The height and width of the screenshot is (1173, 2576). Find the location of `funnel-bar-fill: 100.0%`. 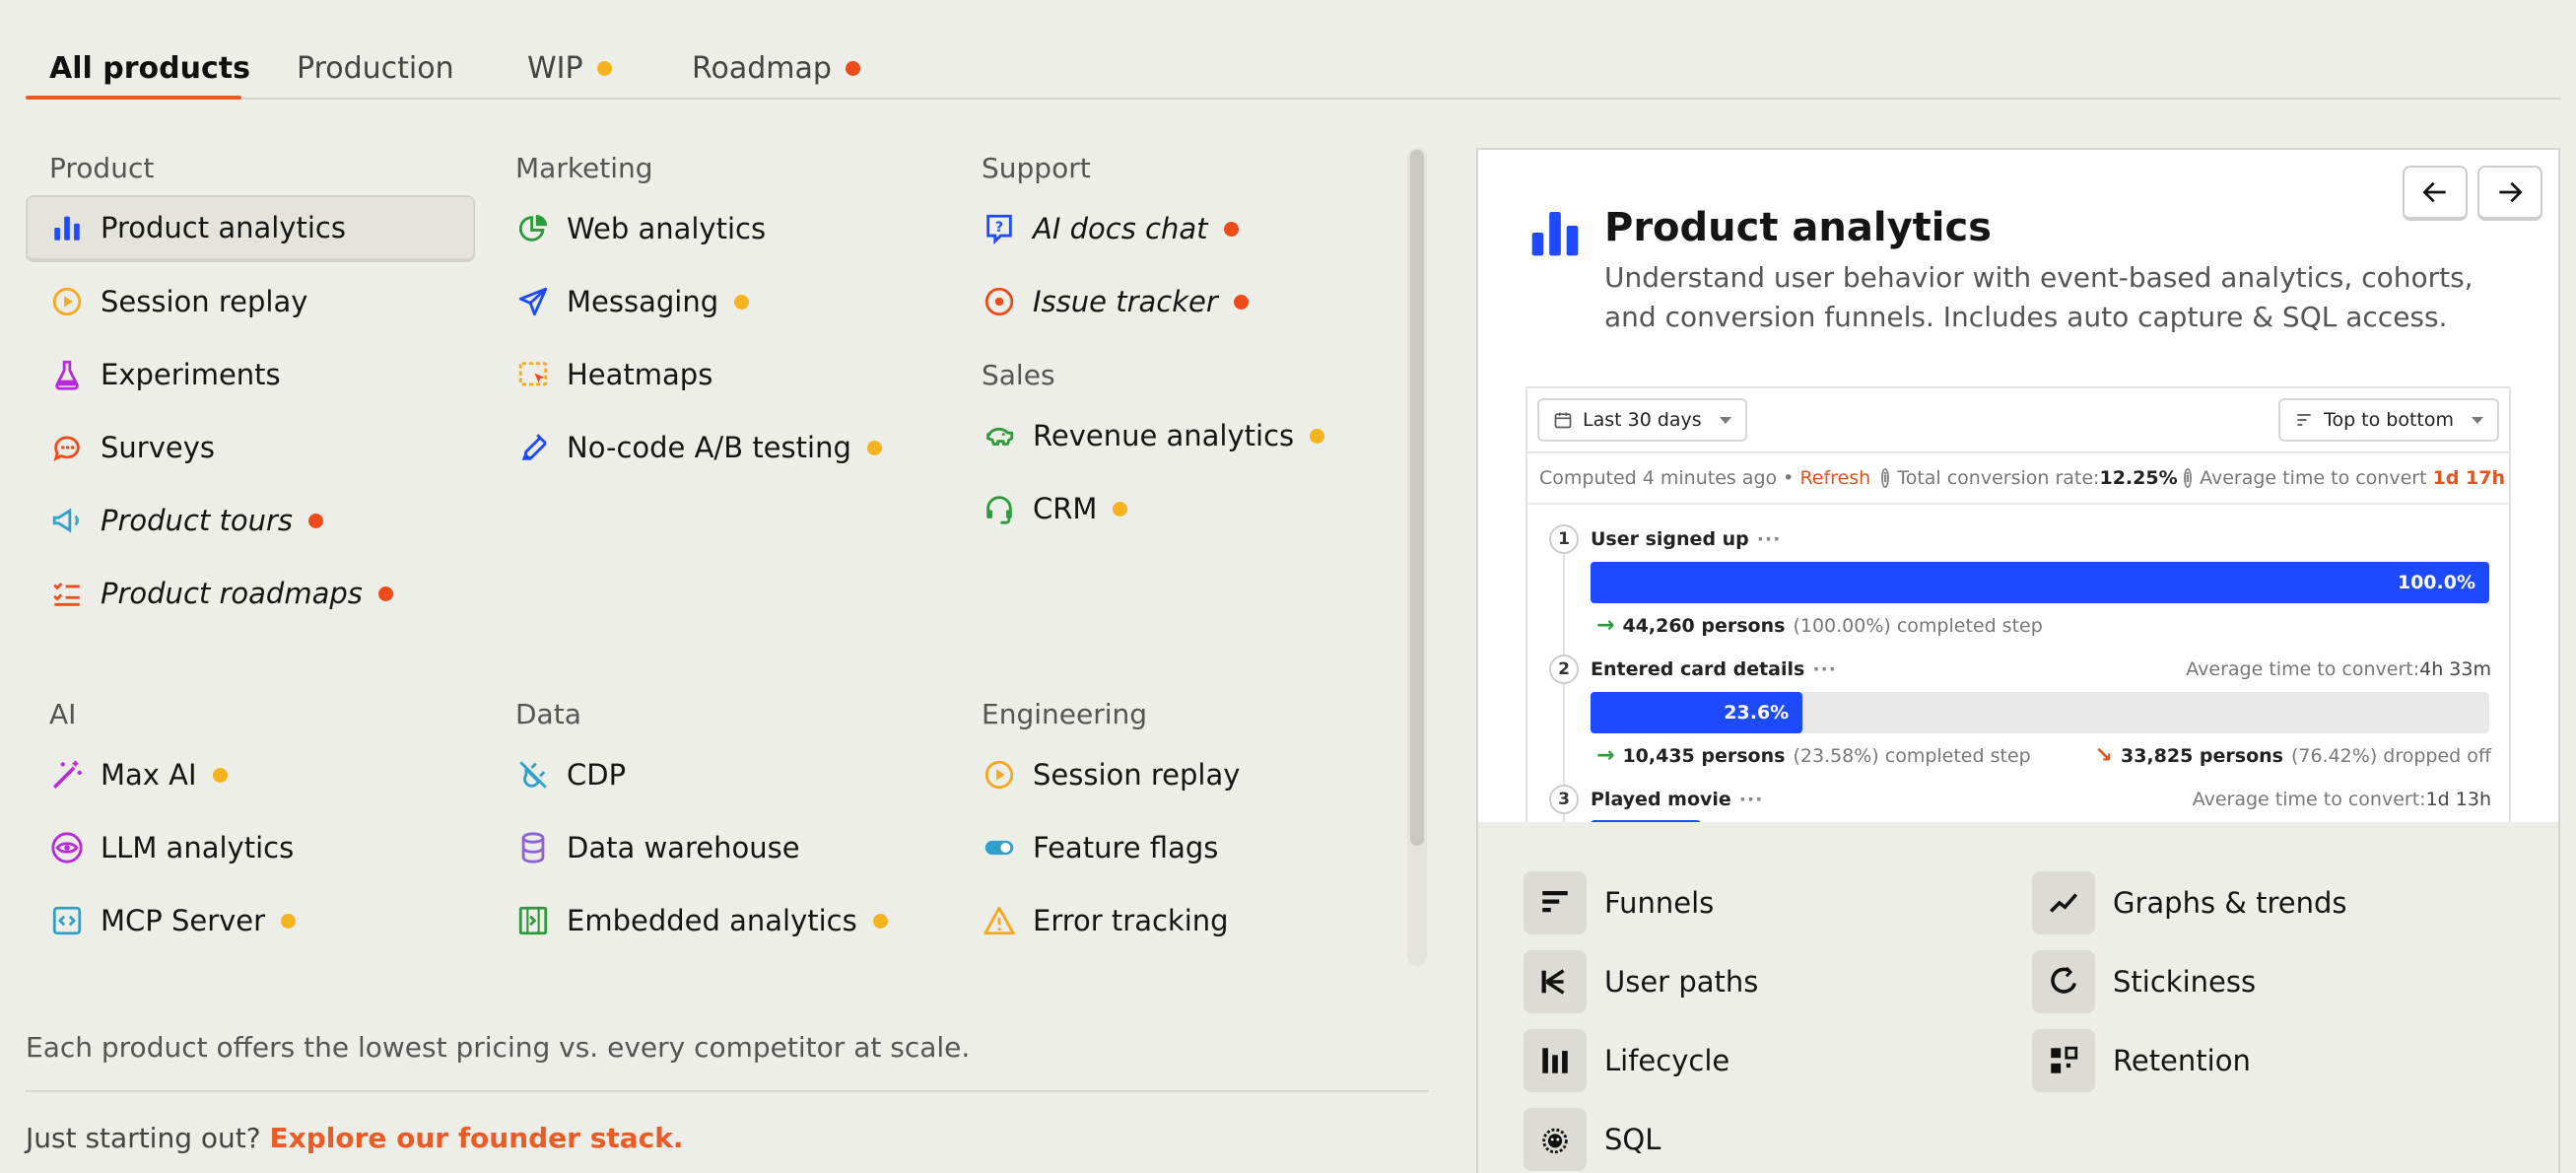

funnel-bar-fill: 100.0% is located at coordinates (2040, 582).